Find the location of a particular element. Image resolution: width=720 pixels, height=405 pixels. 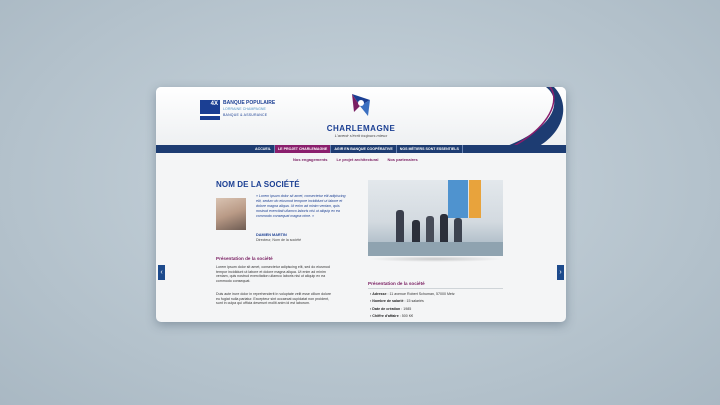

director-photo is located at coordinates (231, 214).